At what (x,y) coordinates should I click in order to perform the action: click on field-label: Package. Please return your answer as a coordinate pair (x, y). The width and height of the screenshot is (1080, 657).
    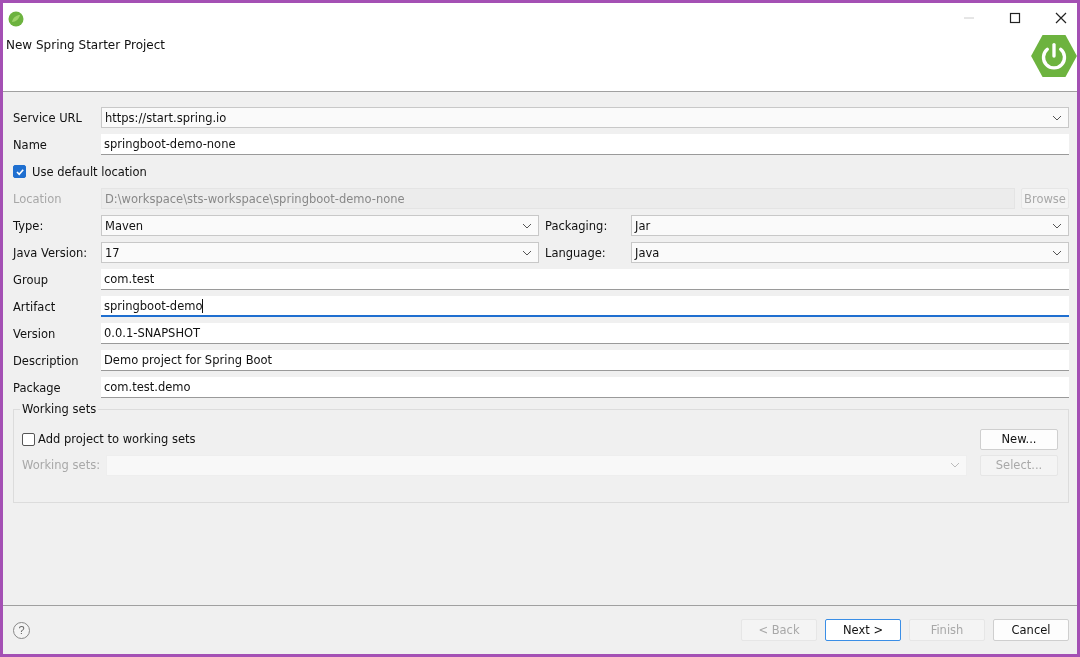
    Looking at the image, I should click on (37, 387).